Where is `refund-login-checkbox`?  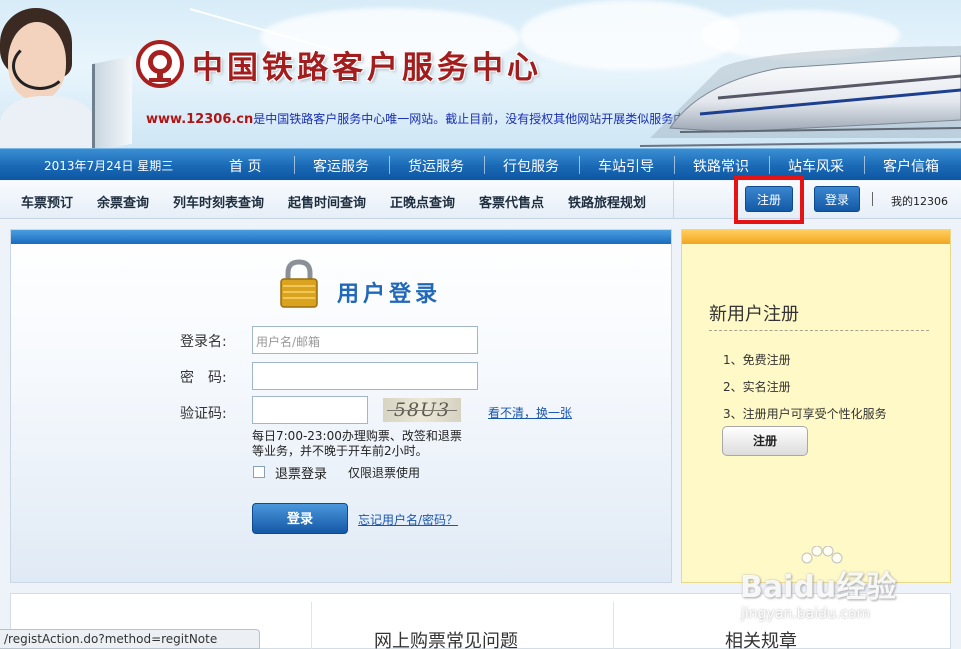 refund-login-checkbox is located at coordinates (259, 472).